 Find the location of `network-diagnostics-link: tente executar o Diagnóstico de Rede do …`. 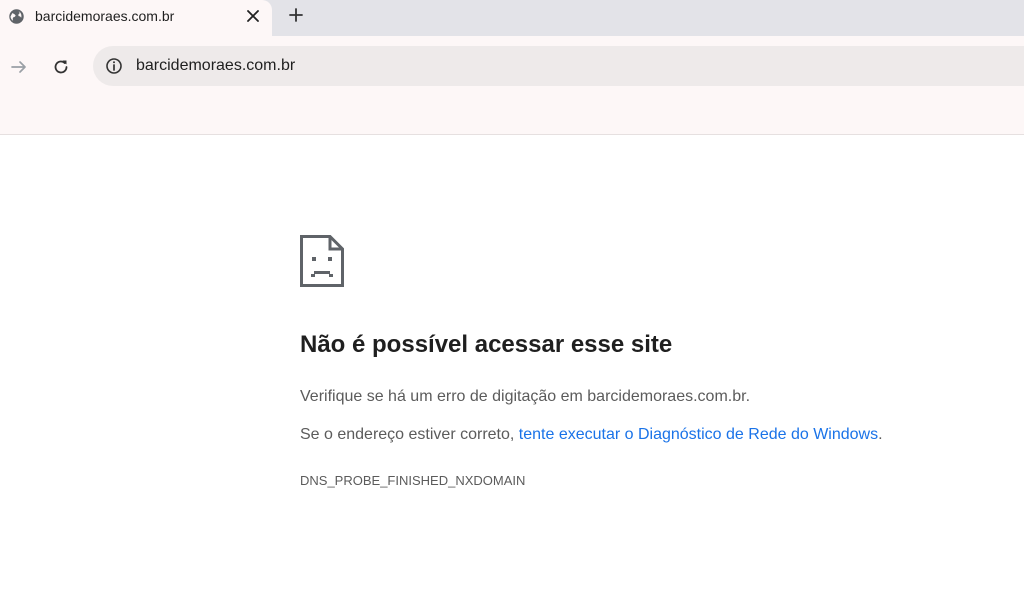

network-diagnostics-link: tente executar o Diagnóstico de Rede do … is located at coordinates (698, 434).